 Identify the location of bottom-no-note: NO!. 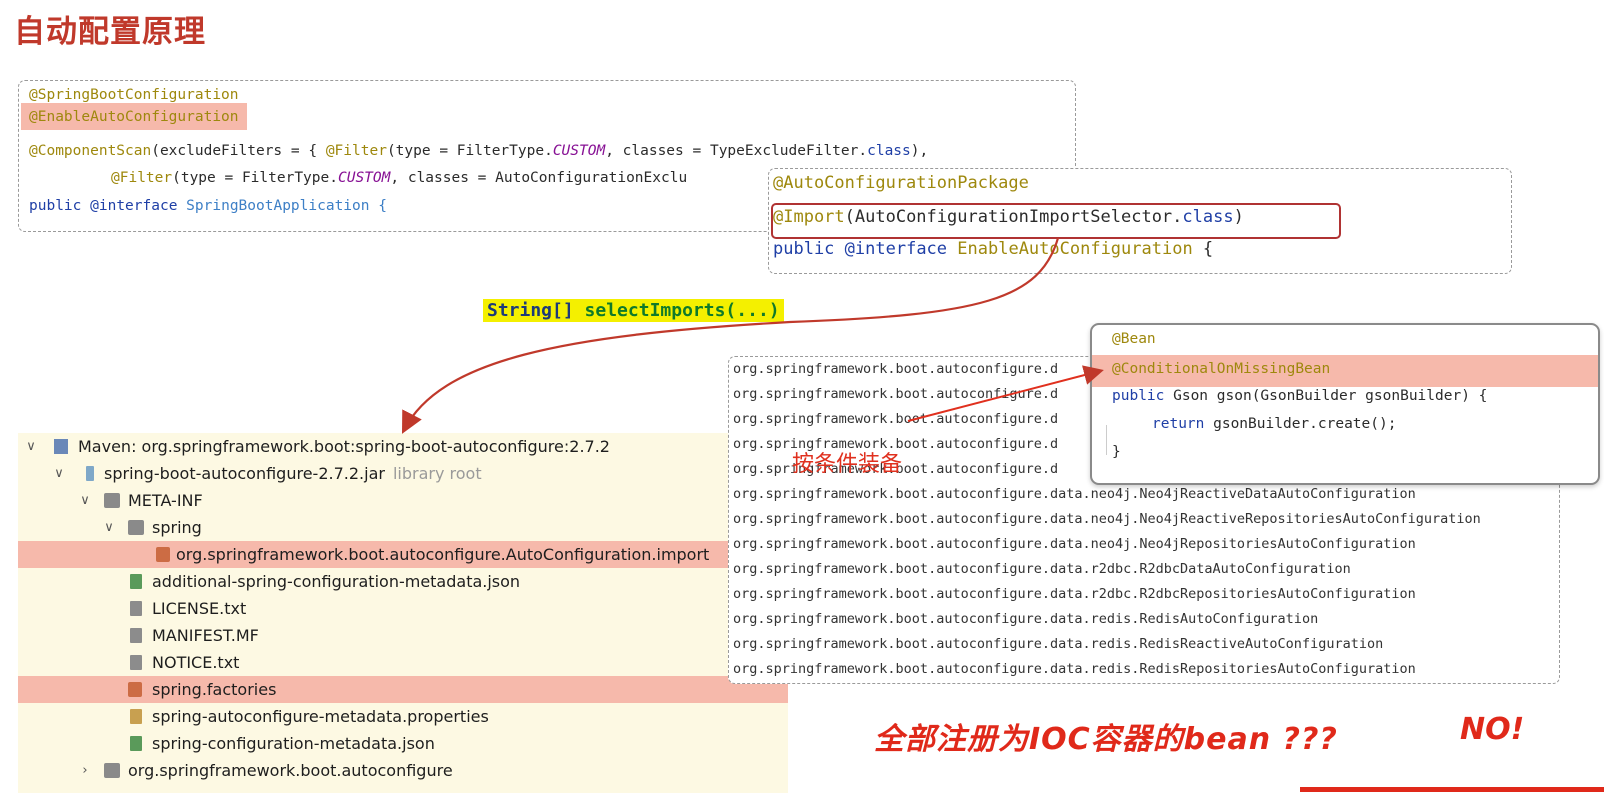
(1492, 729).